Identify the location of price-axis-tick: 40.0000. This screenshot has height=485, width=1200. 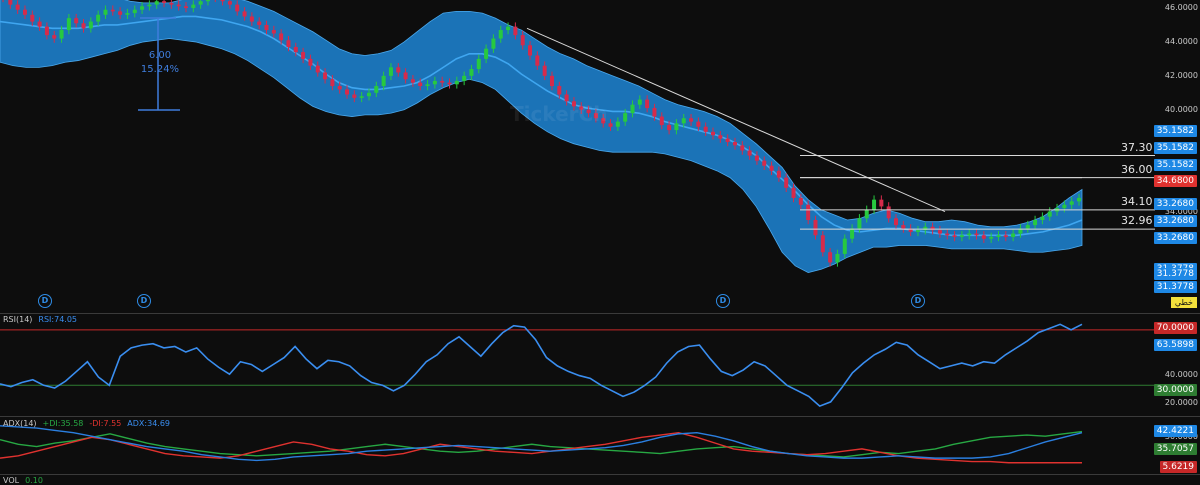
(1181, 109).